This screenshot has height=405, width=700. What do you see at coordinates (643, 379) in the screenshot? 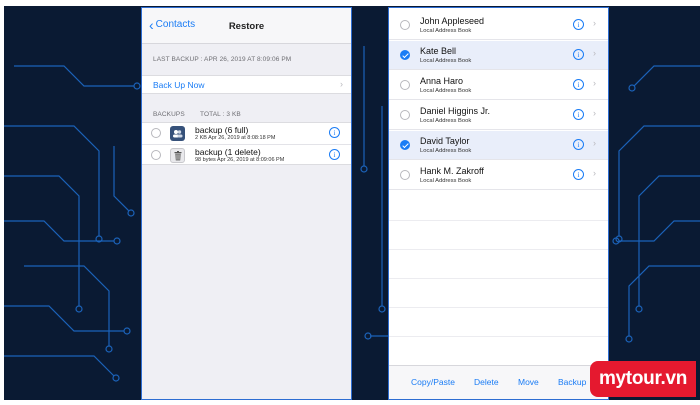
I see `watermark-logo: mytour.vn` at bounding box center [643, 379].